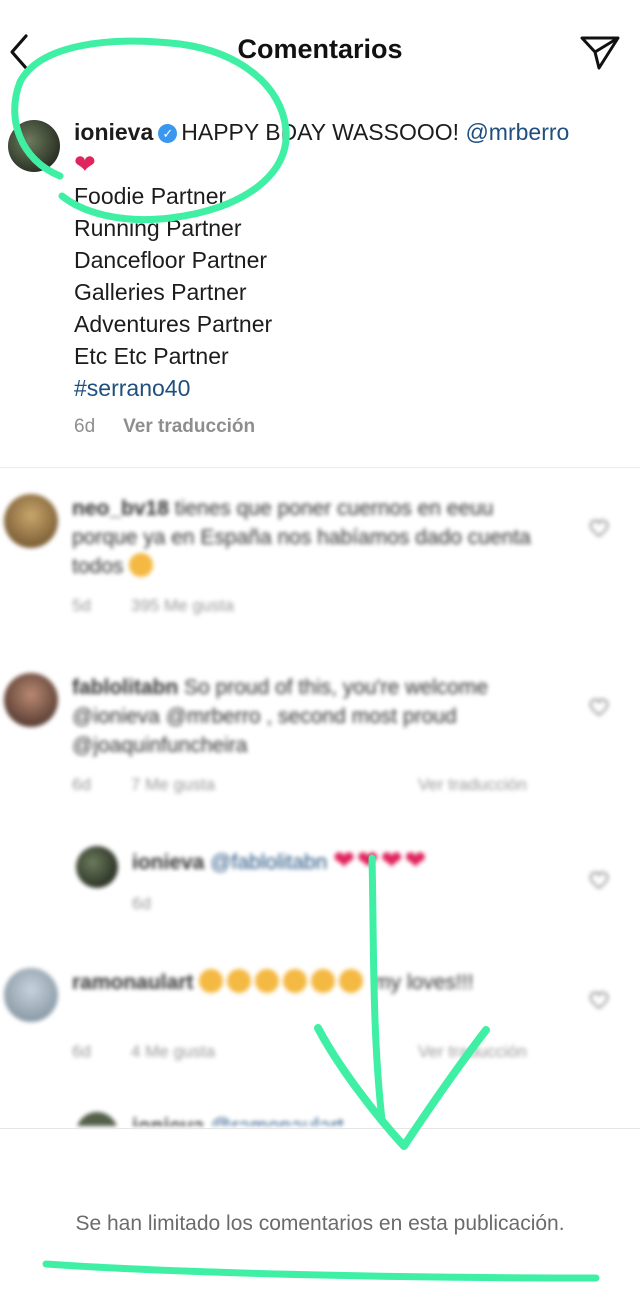 This screenshot has height=1304, width=640. What do you see at coordinates (81, 605) in the screenshot?
I see `comment-time: 5d` at bounding box center [81, 605].